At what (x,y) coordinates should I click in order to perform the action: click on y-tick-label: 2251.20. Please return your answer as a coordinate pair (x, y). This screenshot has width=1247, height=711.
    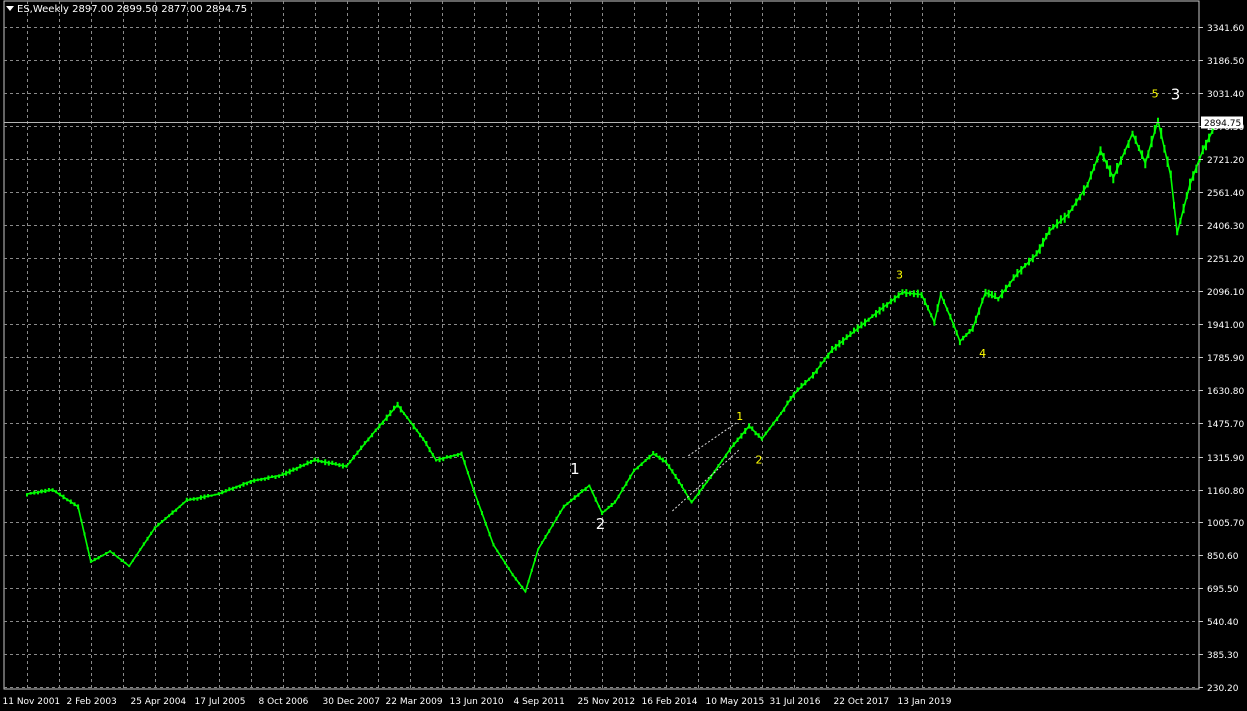
    Looking at the image, I should click on (1225, 260).